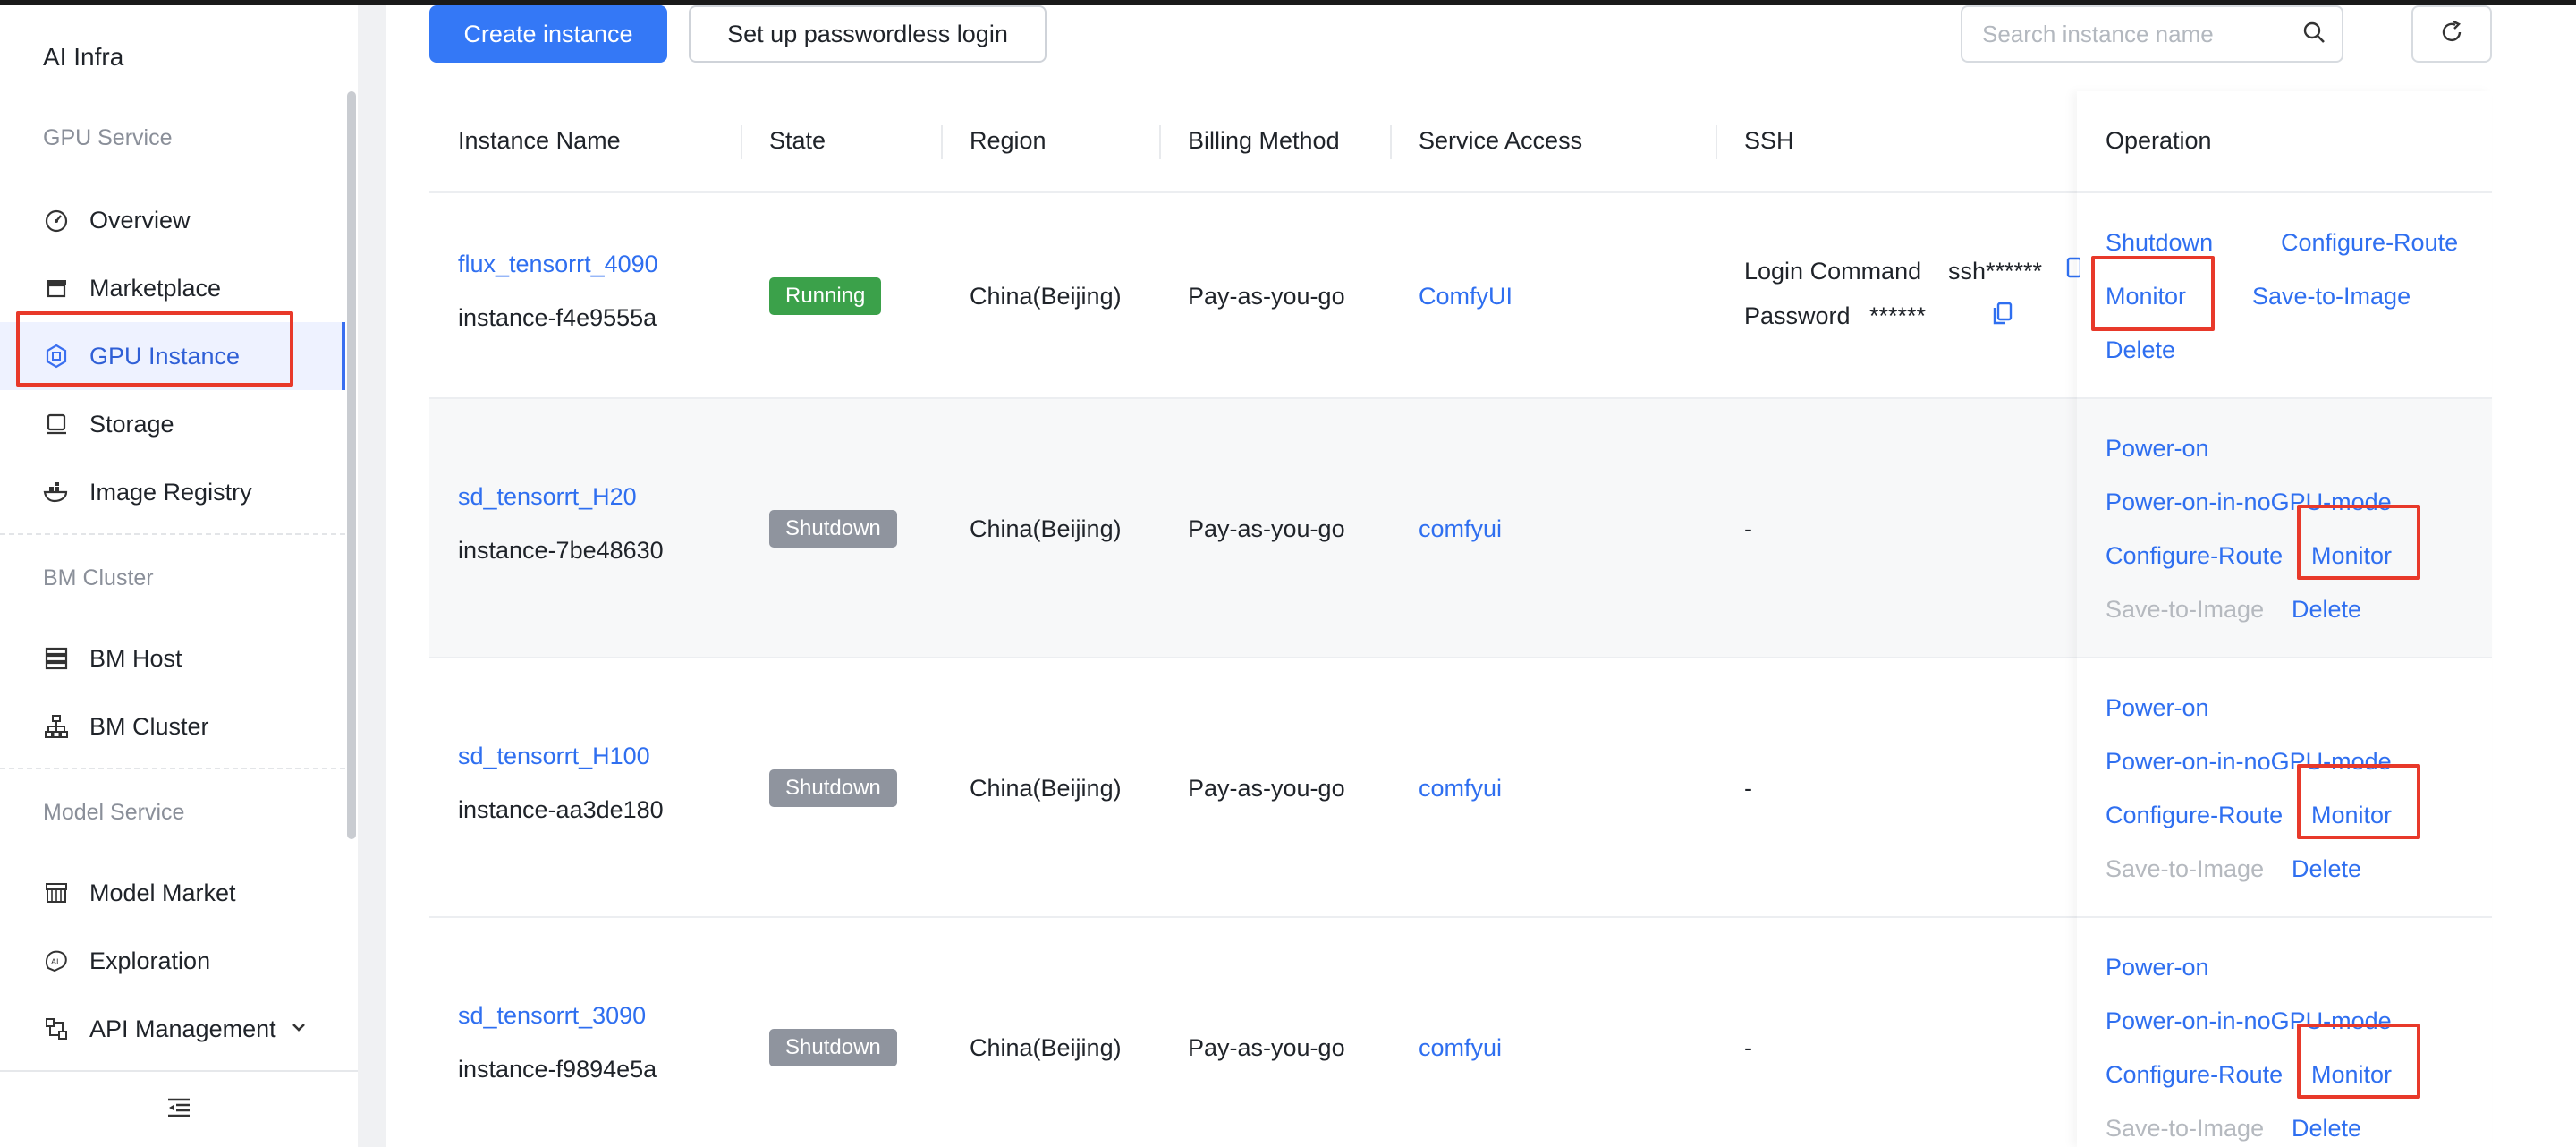 The image size is (2576, 1147). I want to click on column-header-operation: Operation, so click(2159, 140).